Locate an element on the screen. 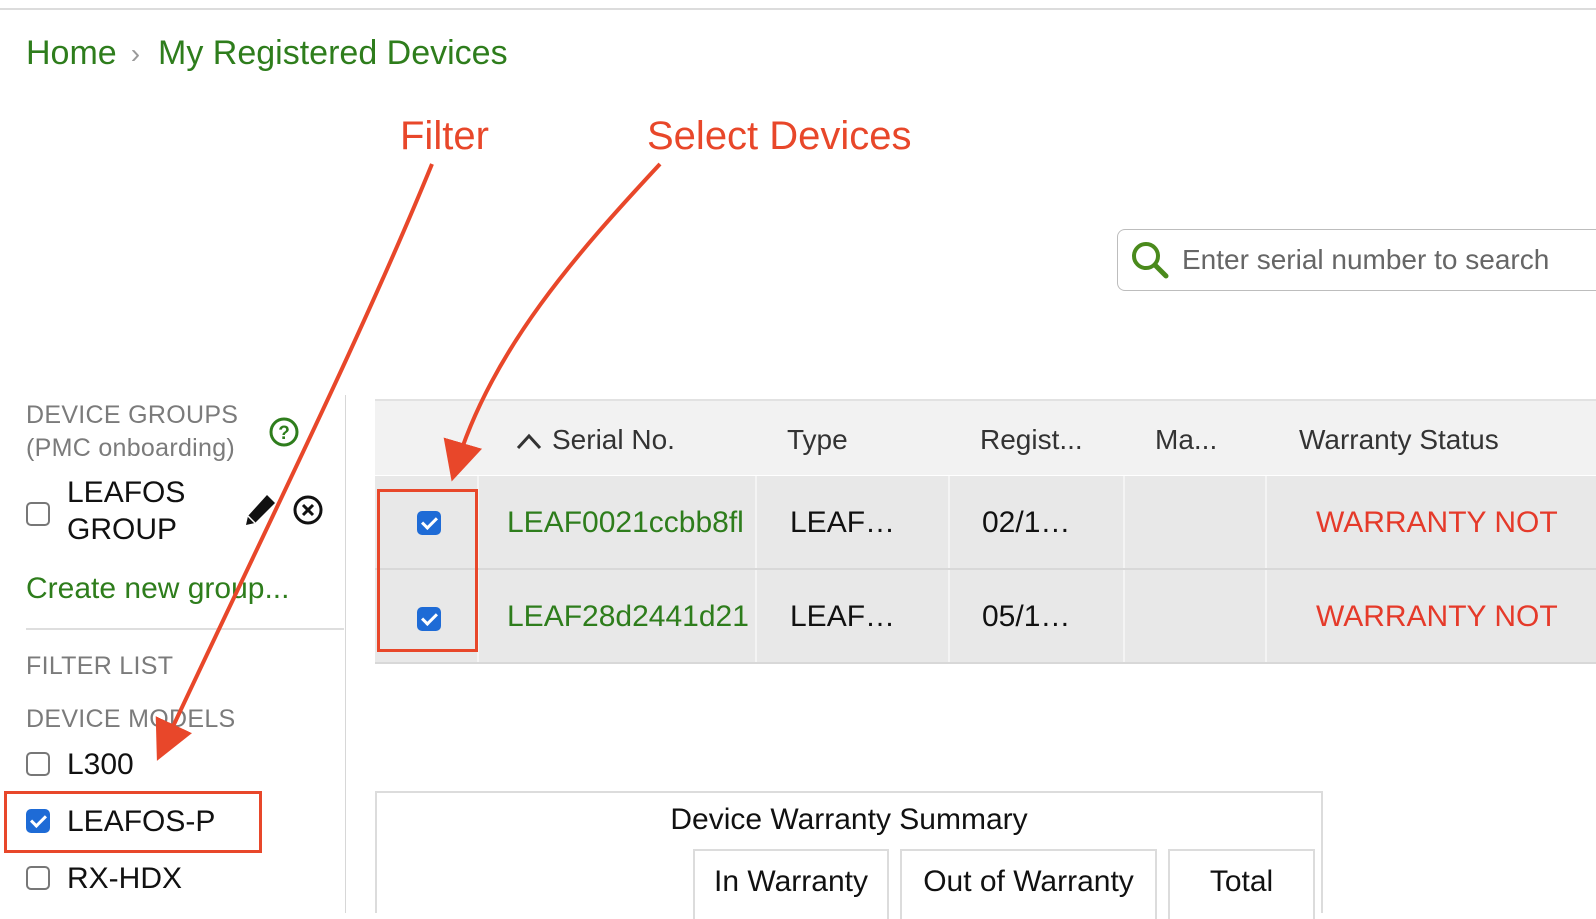  row-serial-link: LEAF28d2441d21 is located at coordinates (628, 617).